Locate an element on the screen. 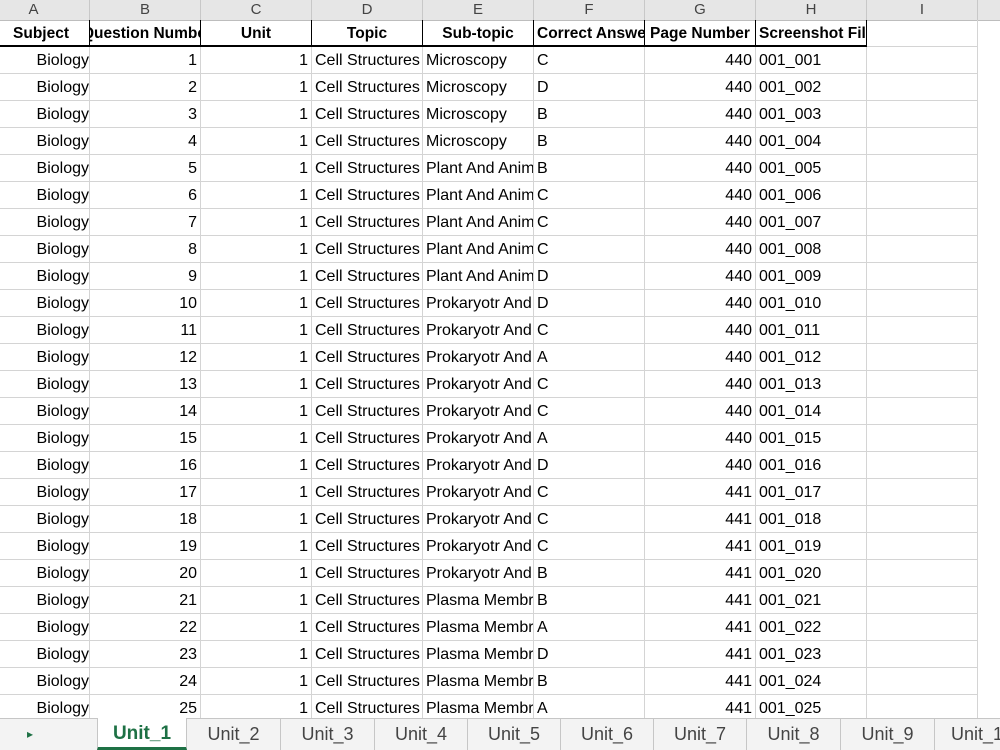 The height and width of the screenshot is (750, 1000). cell-screenshot-file: 001_024 is located at coordinates (811, 681).